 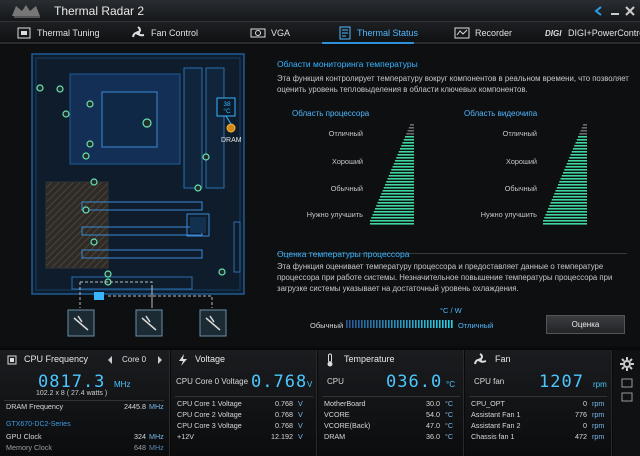 I want to click on prev-core-icon, so click(x=110, y=360).